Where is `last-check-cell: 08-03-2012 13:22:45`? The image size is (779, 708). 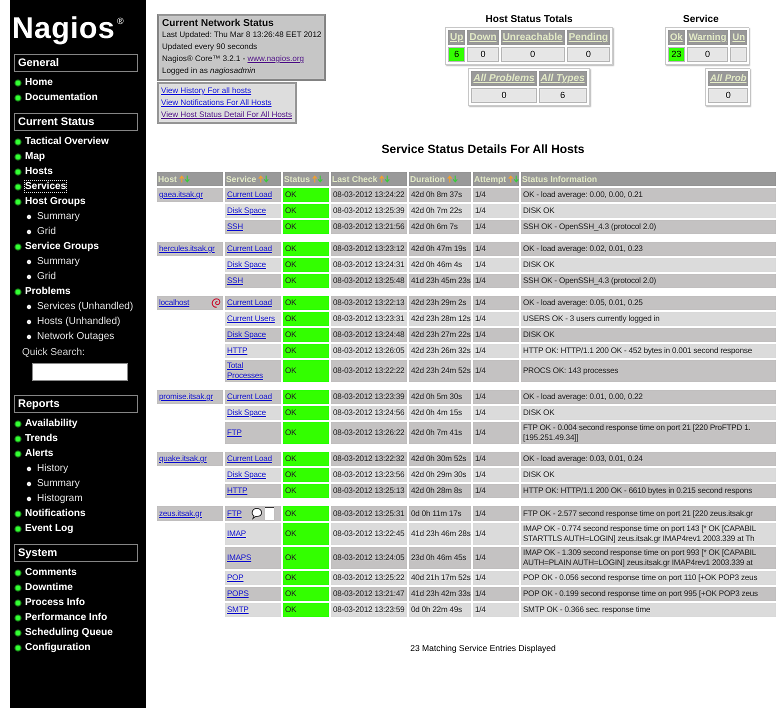
last-check-cell: 08-03-2012 13:22:45 is located at coordinates (369, 534).